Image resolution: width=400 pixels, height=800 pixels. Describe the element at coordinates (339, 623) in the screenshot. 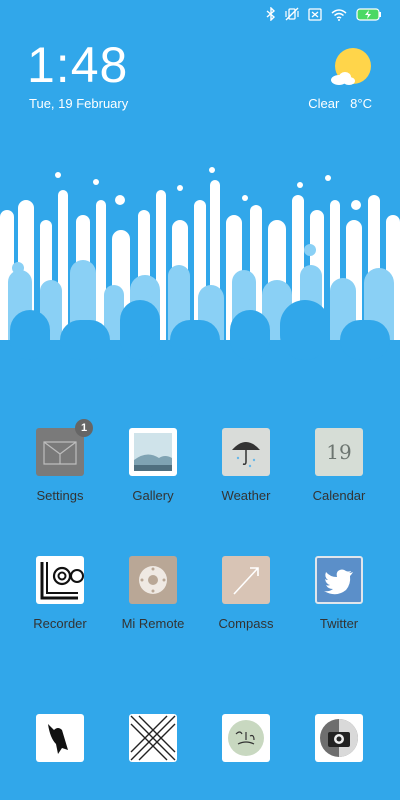

I see `app-label: Twitter` at that location.